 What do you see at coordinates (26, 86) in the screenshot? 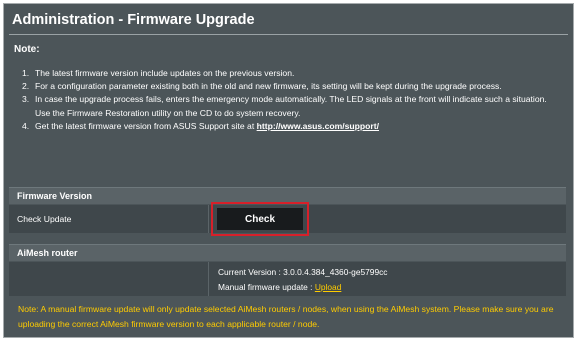
I see `note-number: 2.` at bounding box center [26, 86].